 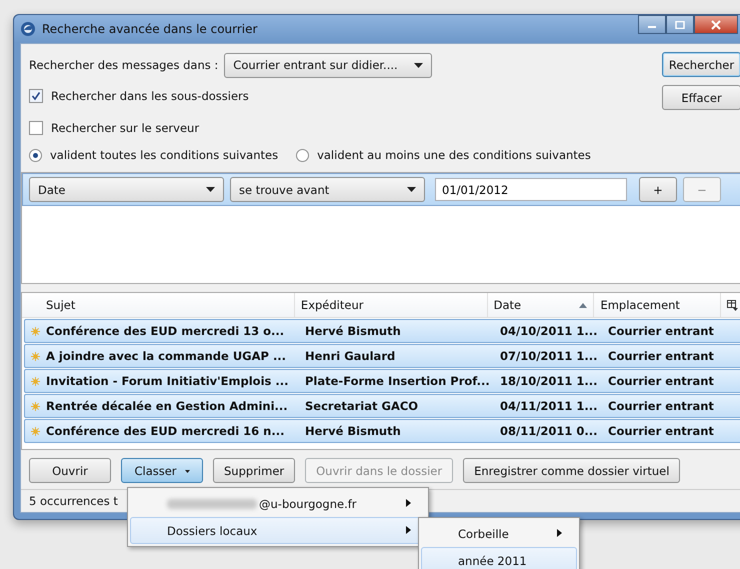 What do you see at coordinates (531, 189) in the screenshot?
I see `date-input-field: 01/01/2012` at bounding box center [531, 189].